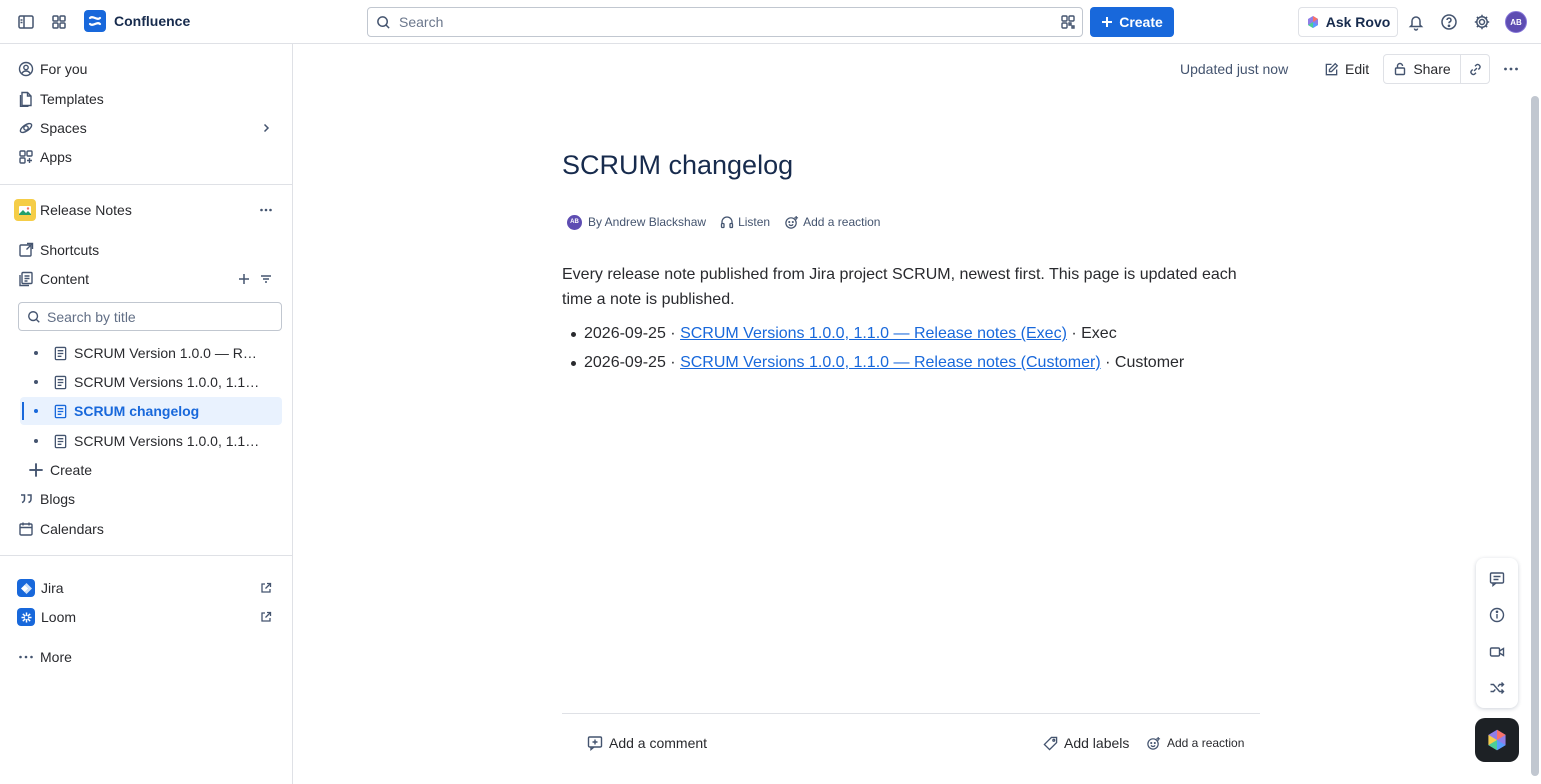 The image size is (1541, 784). What do you see at coordinates (91, 316) in the screenshot?
I see `search-by-title-placeholder: Search by title` at bounding box center [91, 316].